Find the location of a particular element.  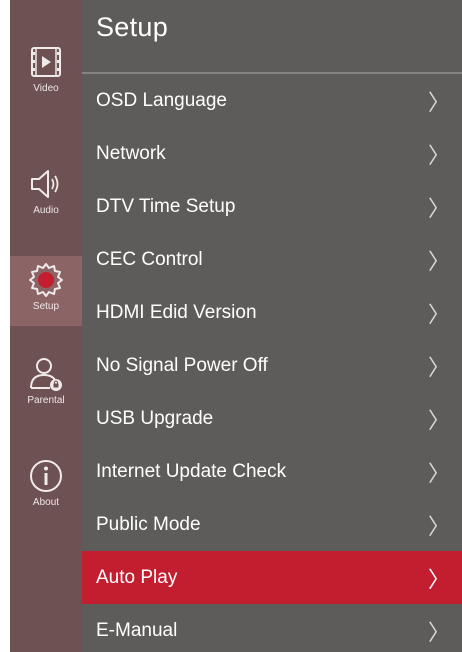

parental-lock-icon is located at coordinates (46, 374).